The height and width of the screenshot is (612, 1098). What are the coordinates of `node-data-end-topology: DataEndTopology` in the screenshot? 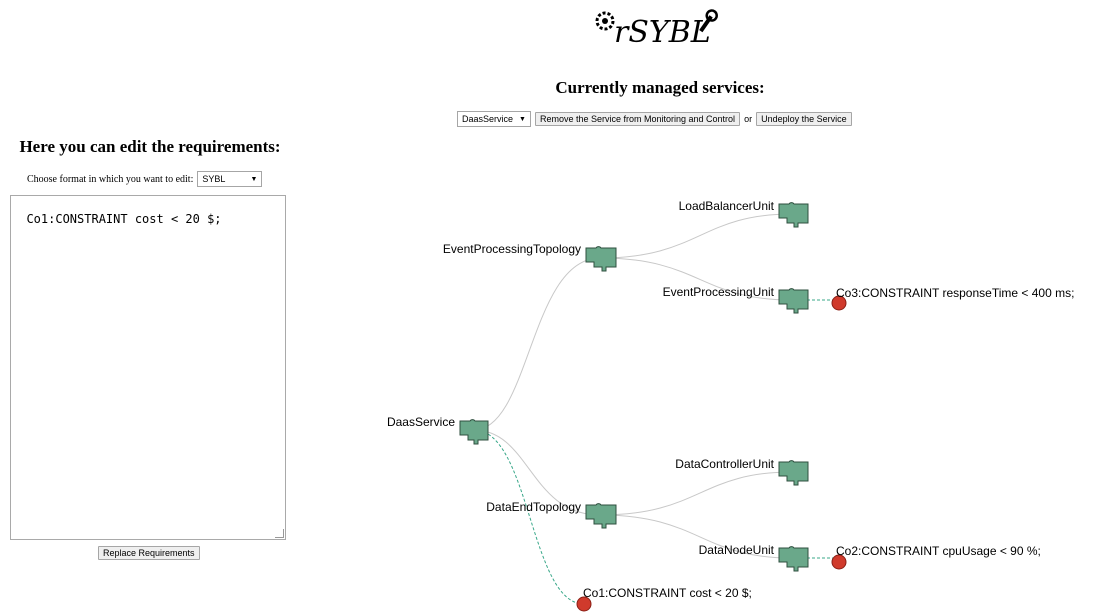 It's located at (551, 514).